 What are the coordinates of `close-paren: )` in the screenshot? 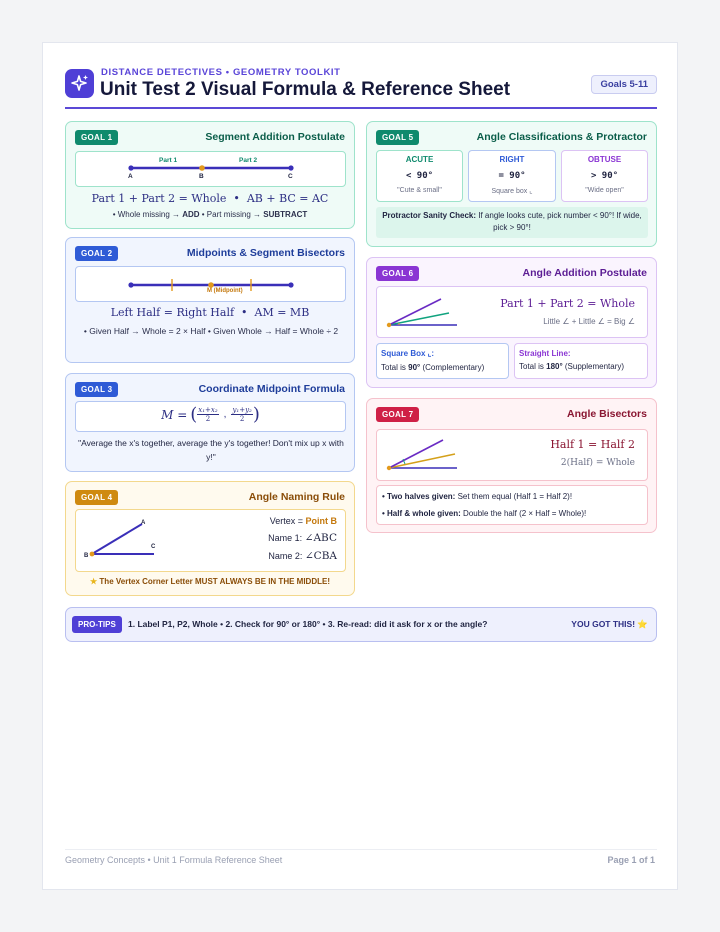 It's located at (256, 414).